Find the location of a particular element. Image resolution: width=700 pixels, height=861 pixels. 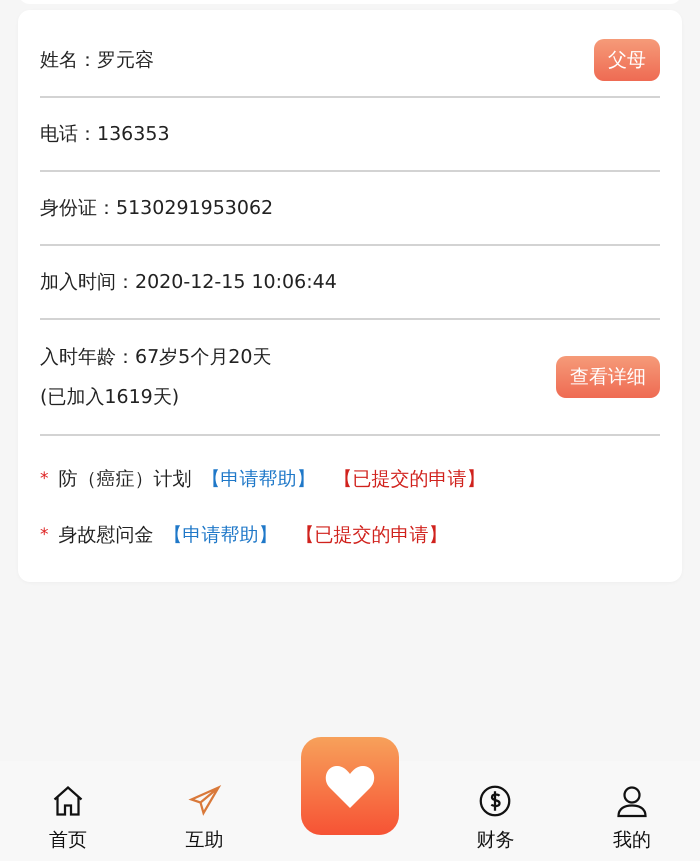

nav-tab: 财务 is located at coordinates (495, 818).